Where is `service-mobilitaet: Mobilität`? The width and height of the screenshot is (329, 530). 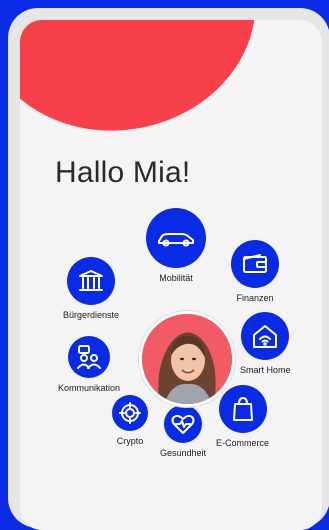 service-mobilitaet: Mobilität is located at coordinates (176, 245).